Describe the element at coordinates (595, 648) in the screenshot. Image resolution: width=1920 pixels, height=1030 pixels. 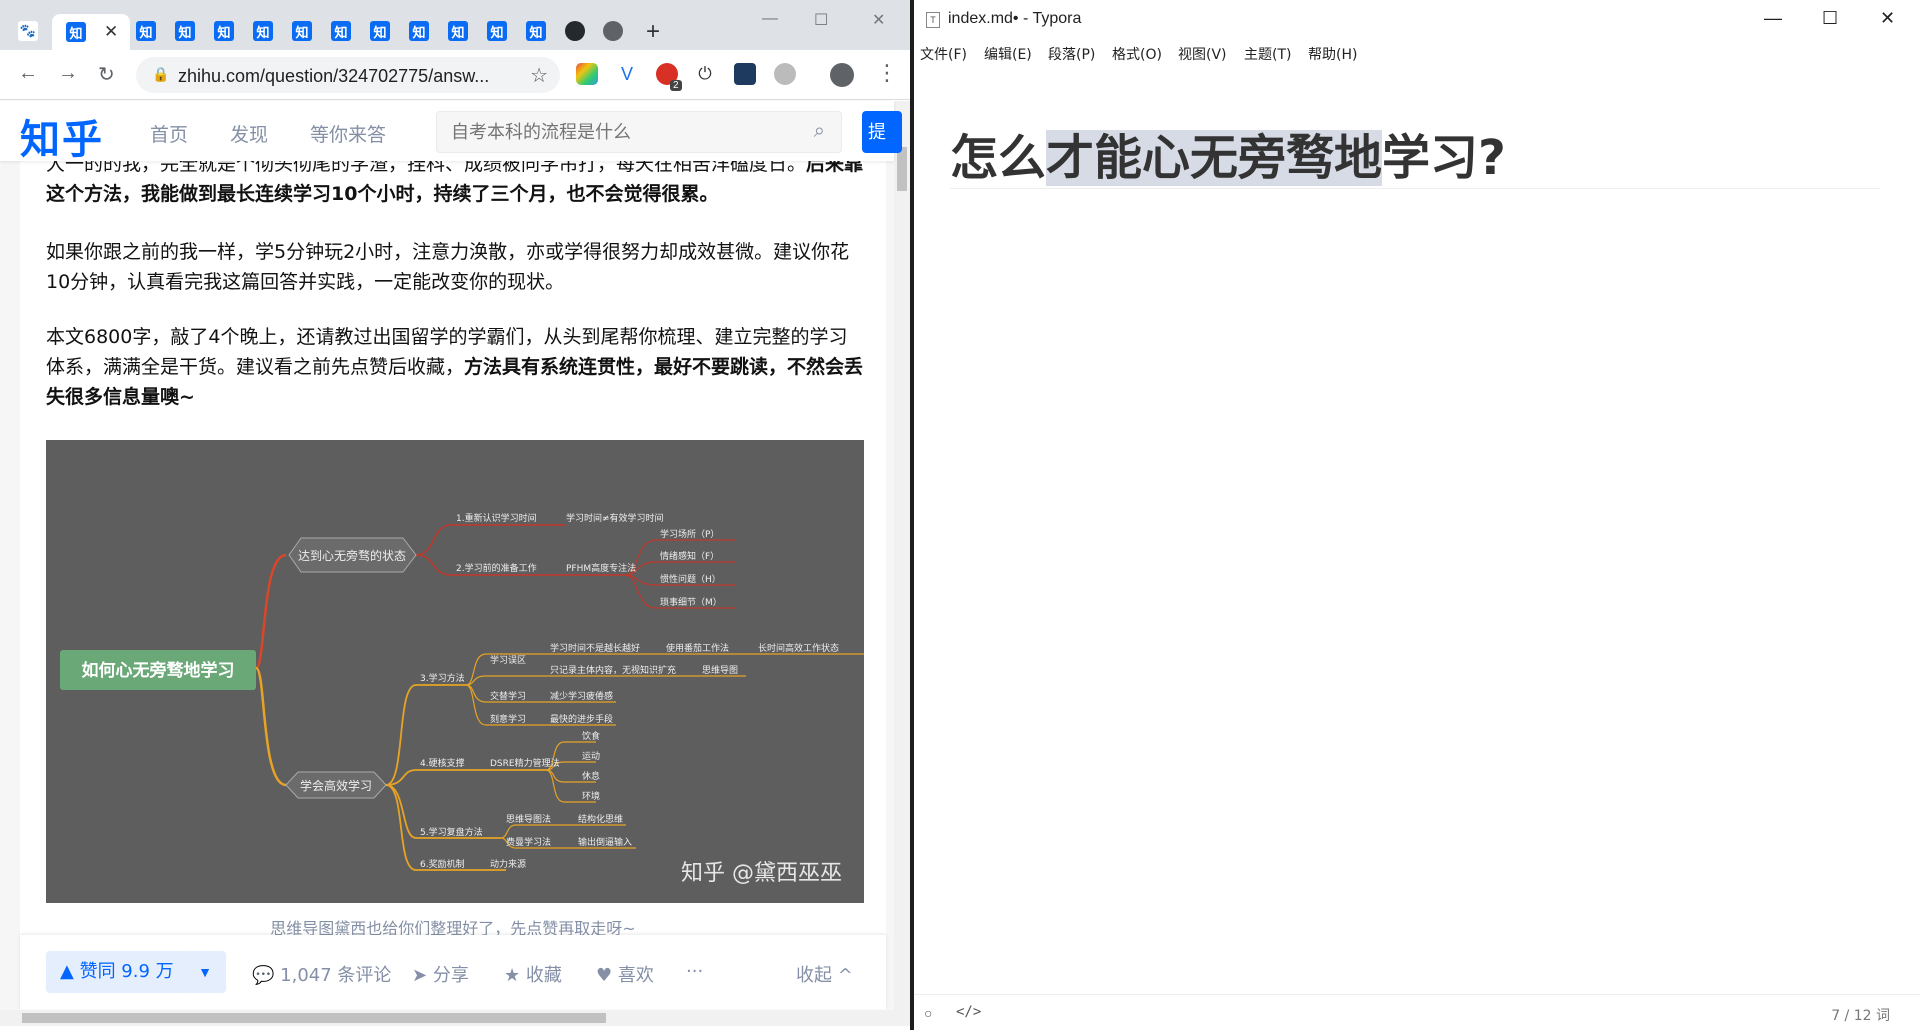
I see `mindmap-label: 学习时间不是越长越好` at that location.